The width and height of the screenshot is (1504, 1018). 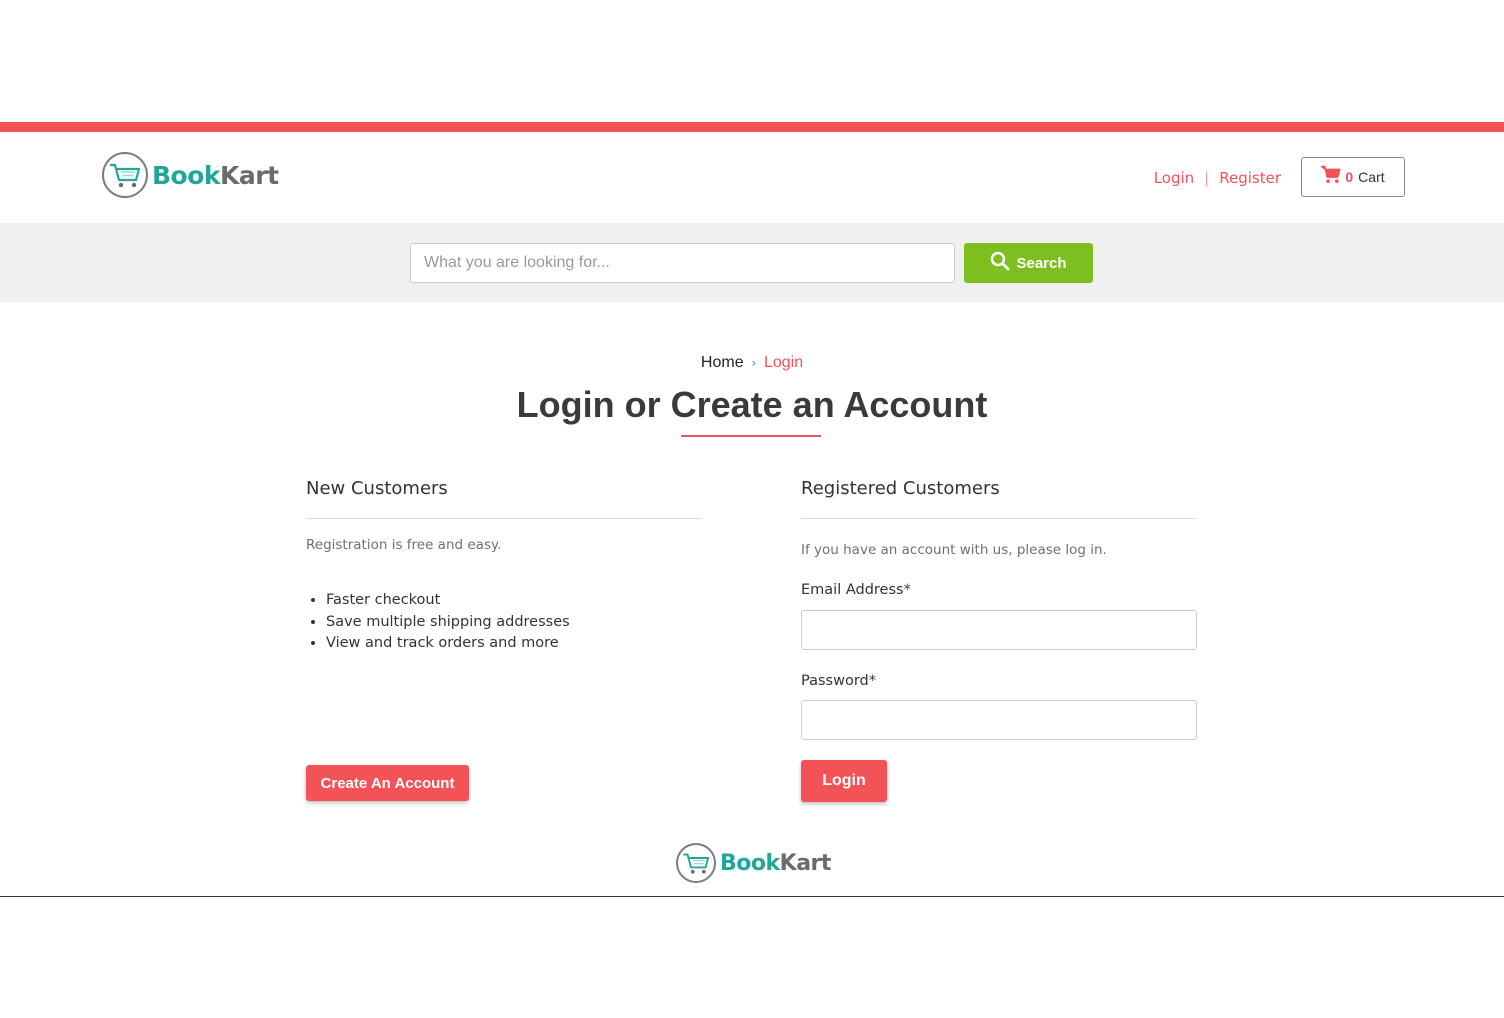 What do you see at coordinates (752, 127) in the screenshot?
I see `top-accent-bar` at bounding box center [752, 127].